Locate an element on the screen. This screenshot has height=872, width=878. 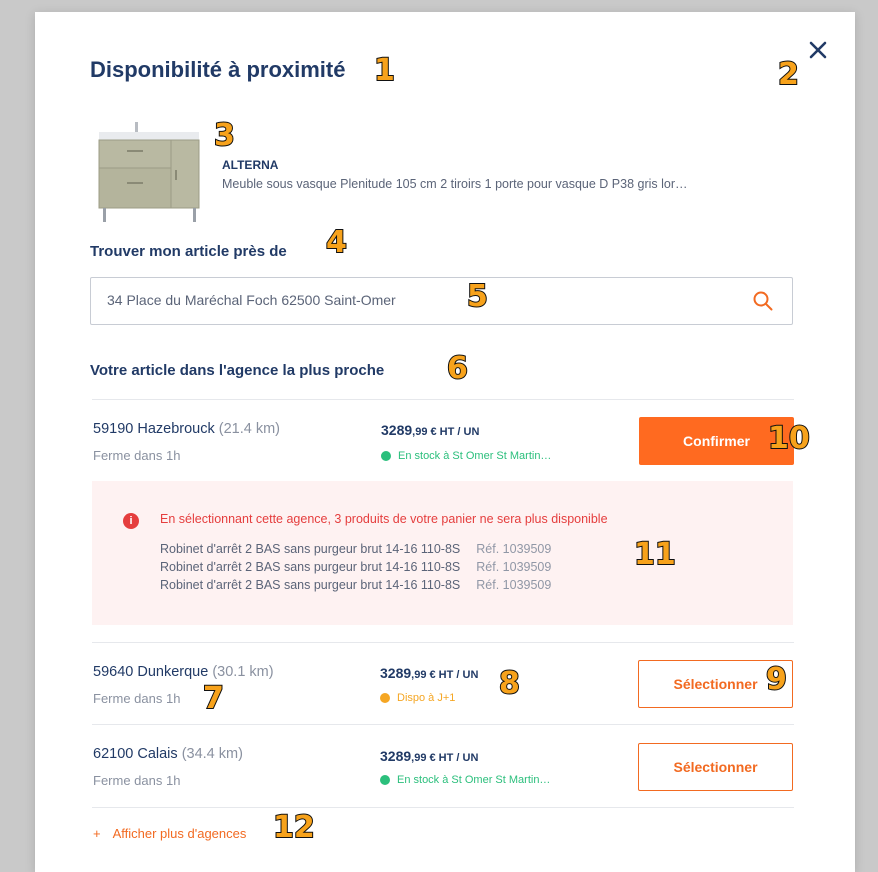
annotation-12: 12 is located at coordinates (294, 827).